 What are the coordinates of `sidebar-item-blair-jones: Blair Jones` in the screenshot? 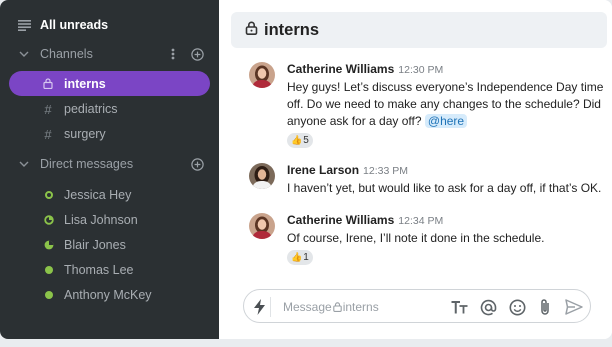 It's located at (109, 245).